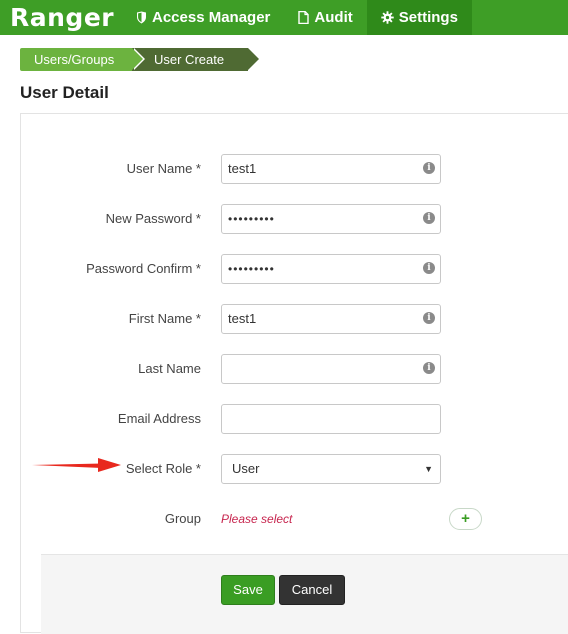  I want to click on first-name-row: First Name * test1 i, so click(294, 319).